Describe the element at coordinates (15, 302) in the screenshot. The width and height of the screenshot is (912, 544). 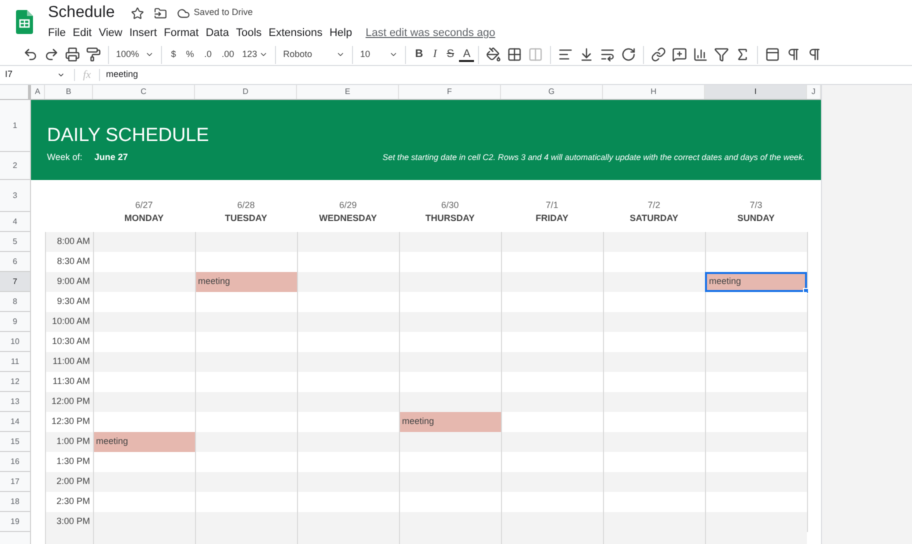
I see `row-header: 8` at that location.